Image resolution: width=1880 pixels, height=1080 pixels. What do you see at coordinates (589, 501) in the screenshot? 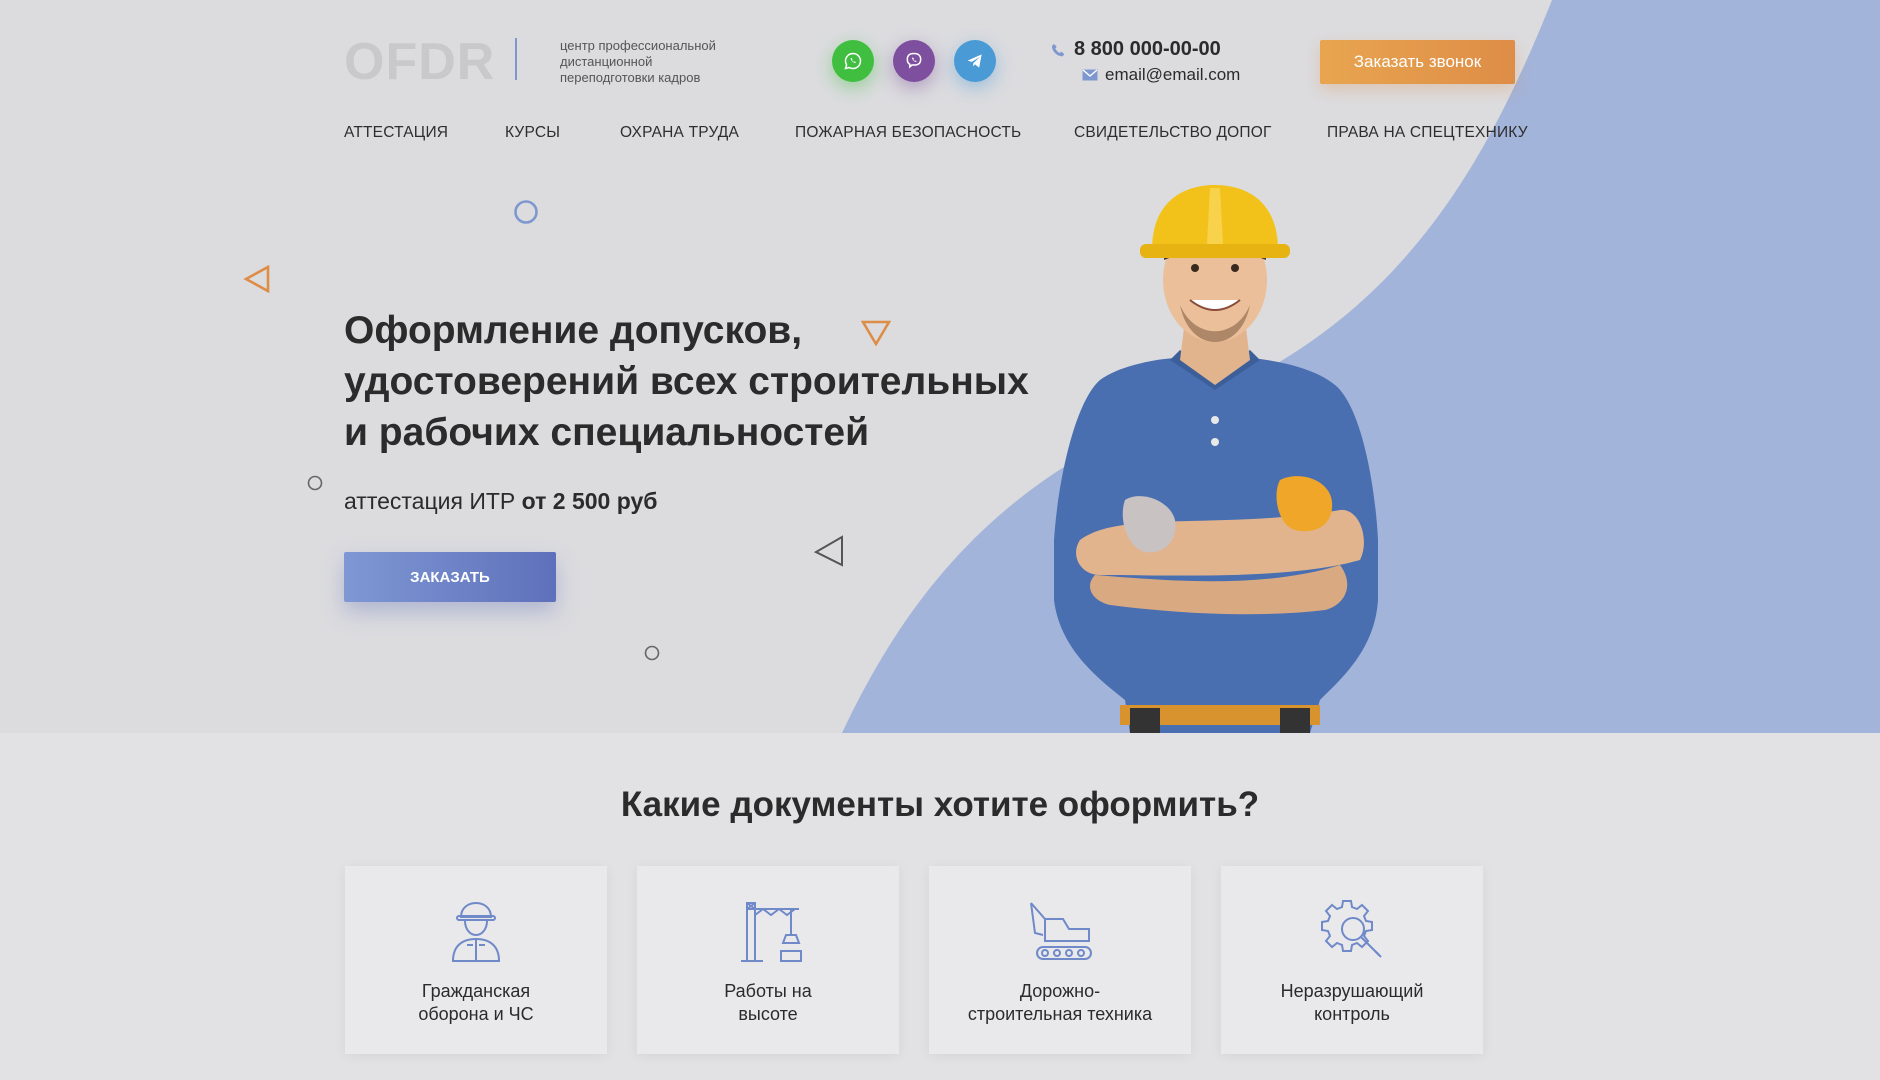
I see `price-value: от 2 500 руб` at bounding box center [589, 501].